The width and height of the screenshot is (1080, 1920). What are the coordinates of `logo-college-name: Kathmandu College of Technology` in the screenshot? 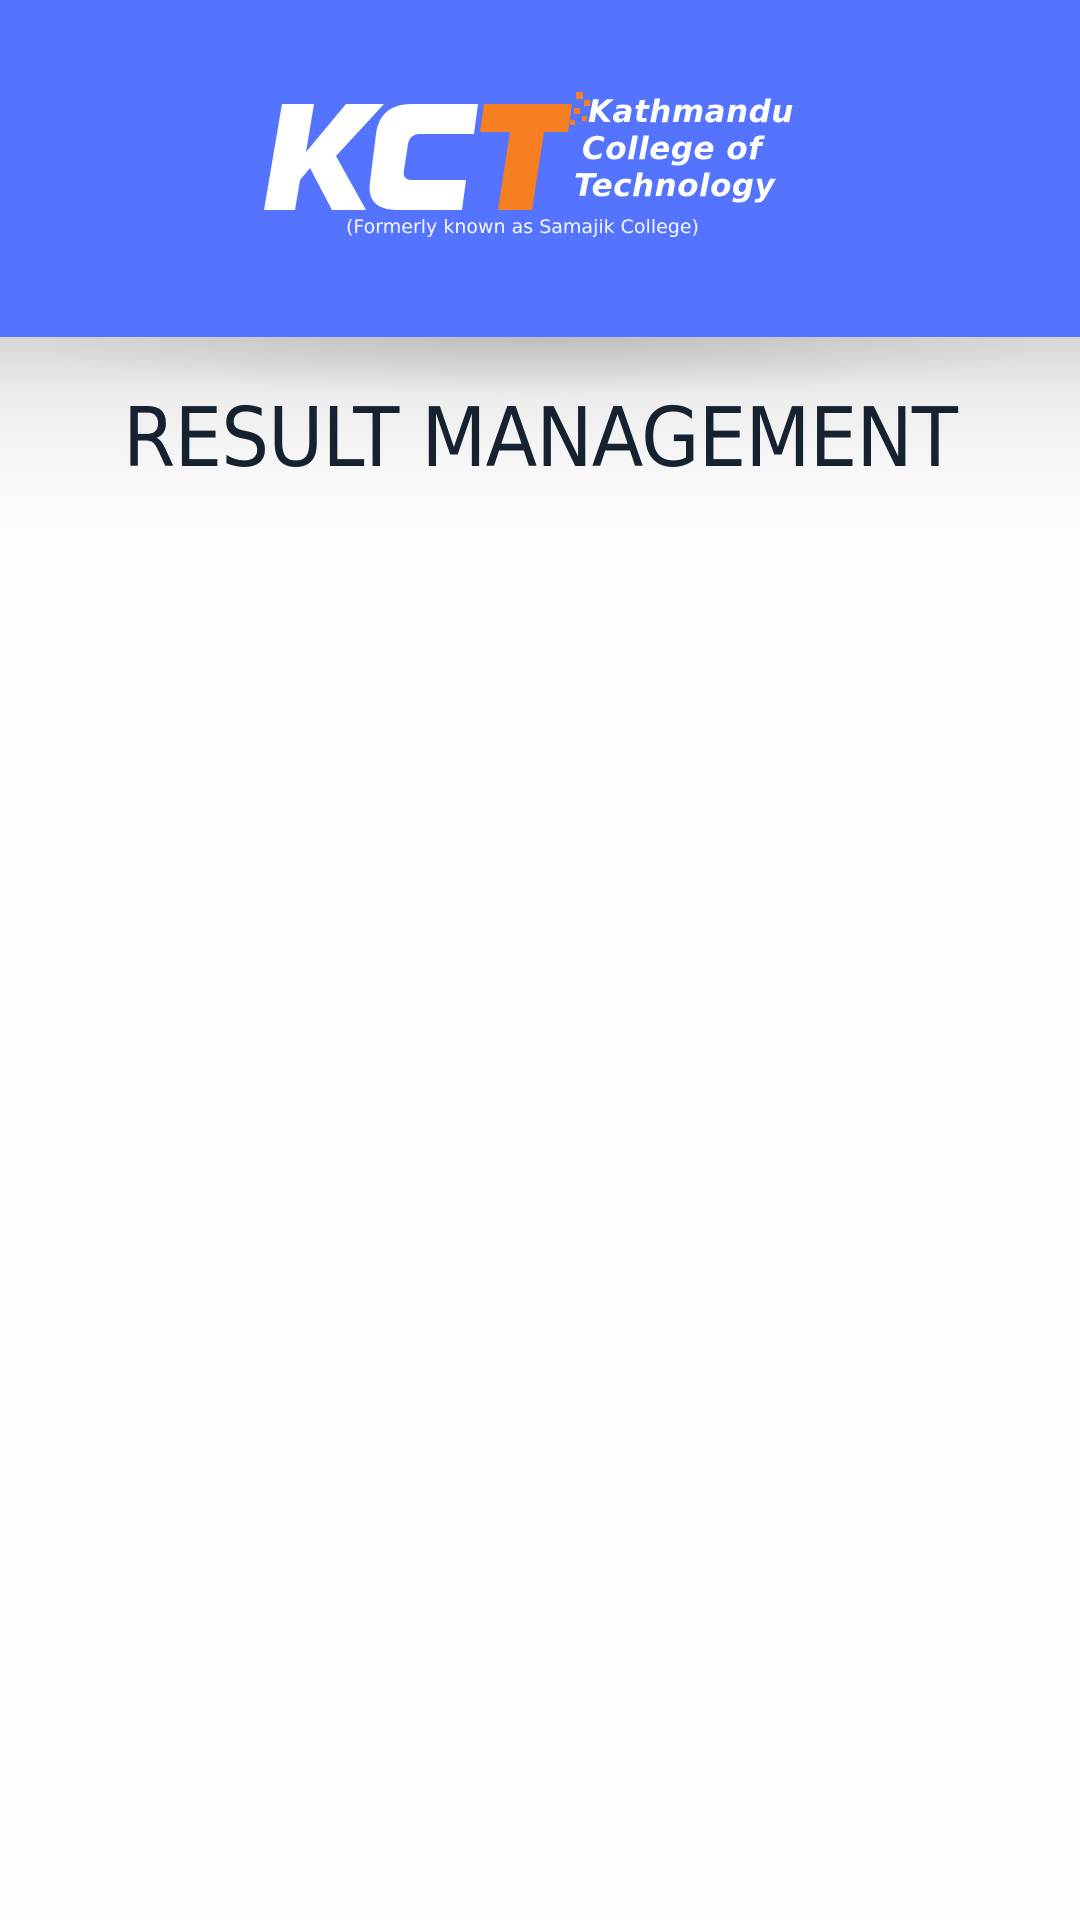 It's located at (684, 149).